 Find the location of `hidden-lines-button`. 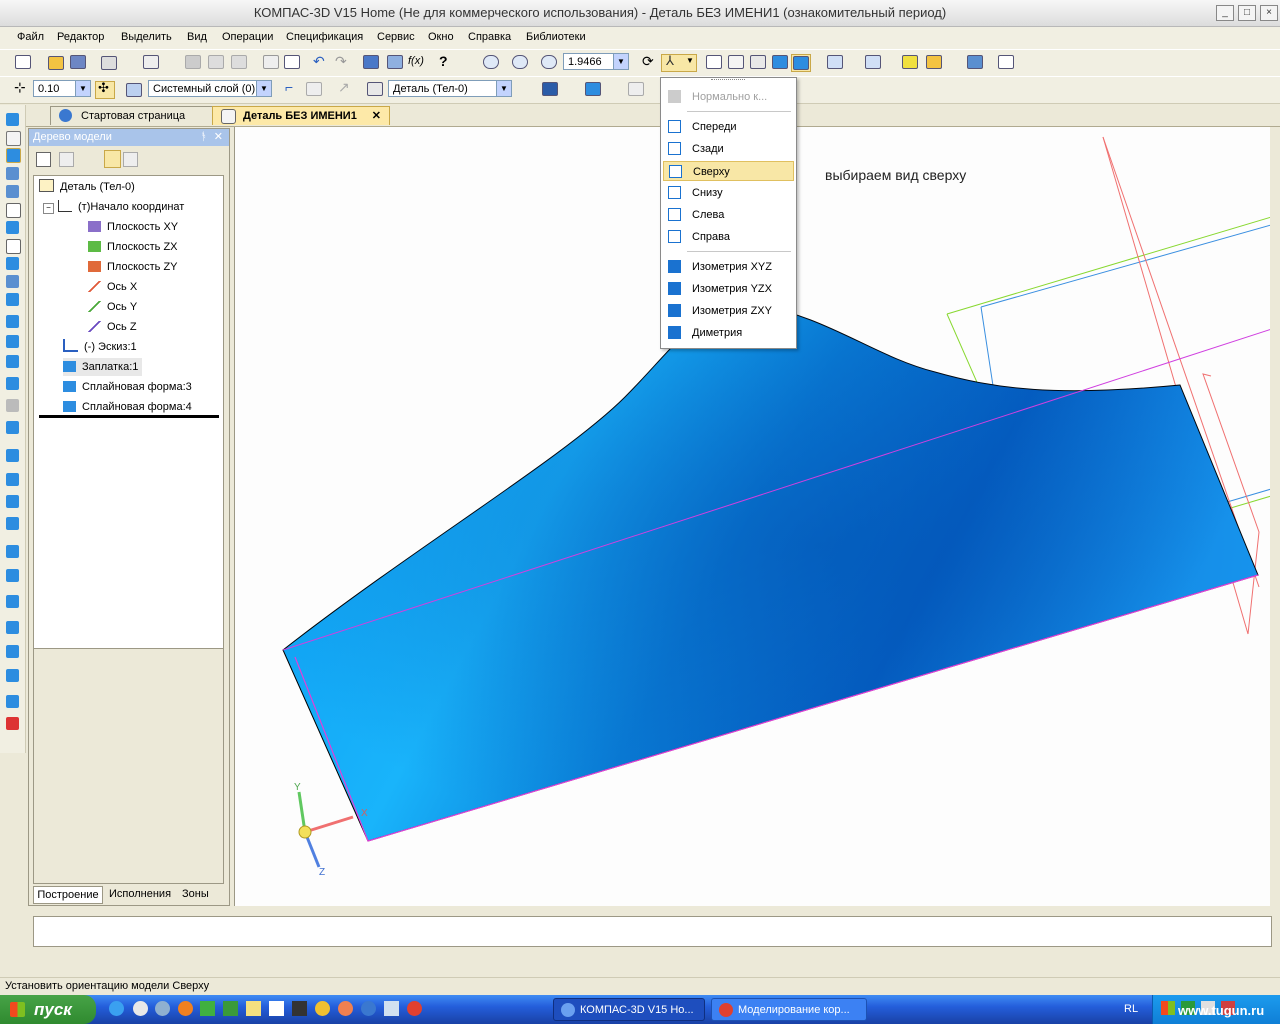

hidden-lines-button is located at coordinates (736, 62).